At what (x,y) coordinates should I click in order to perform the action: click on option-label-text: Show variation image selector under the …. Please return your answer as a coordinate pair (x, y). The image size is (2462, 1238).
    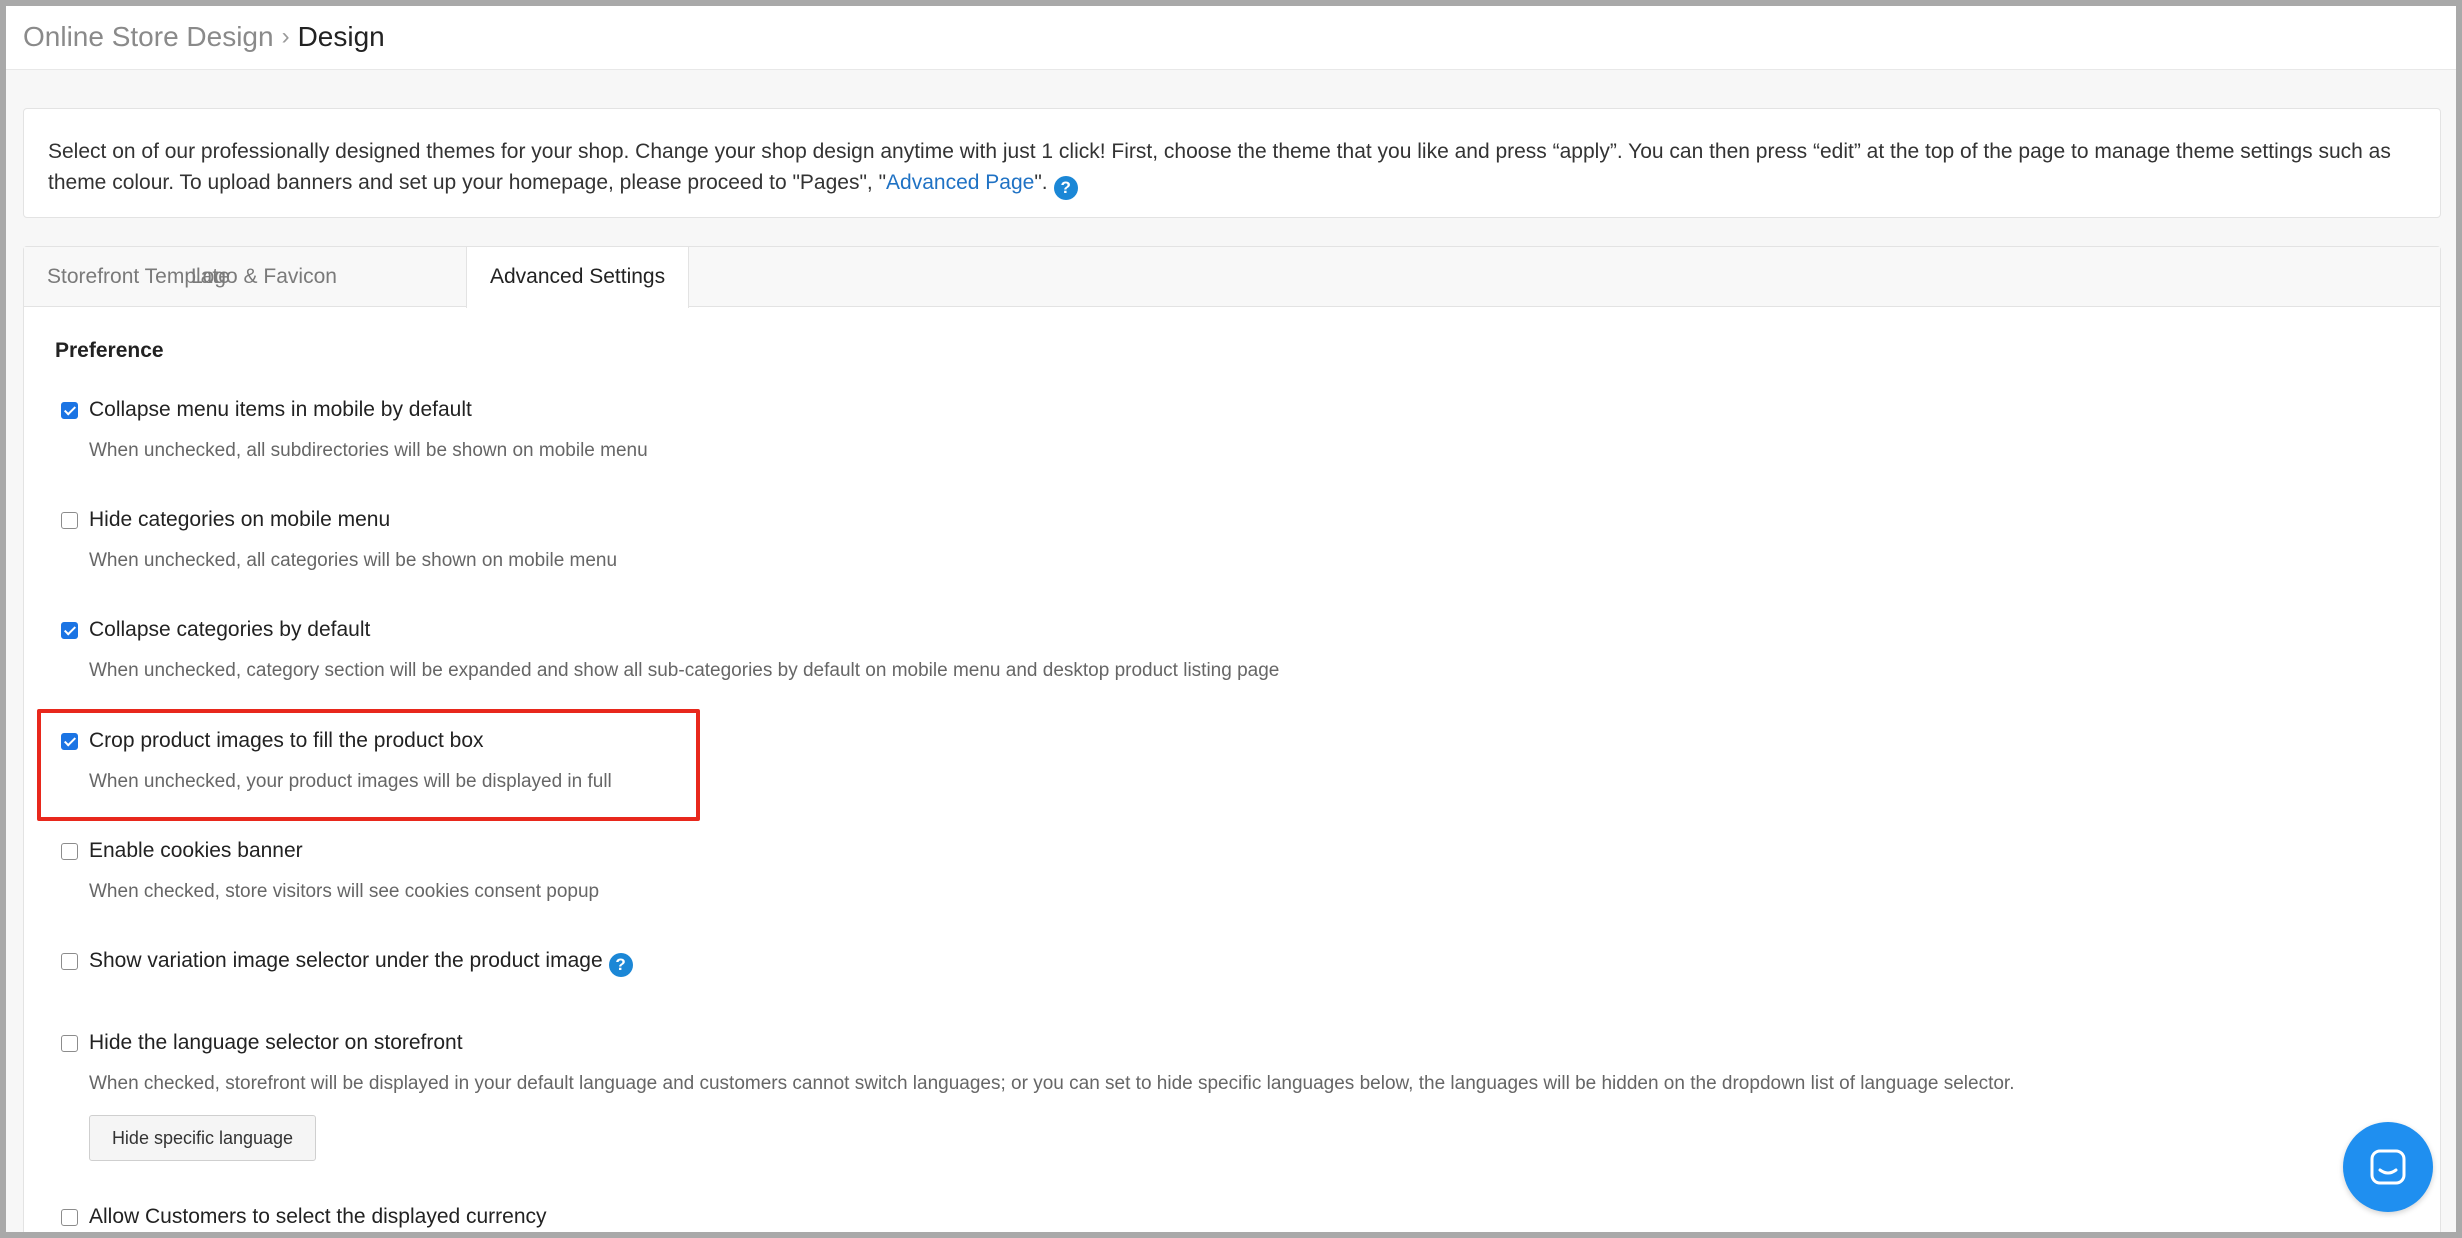
    Looking at the image, I should click on (346, 960).